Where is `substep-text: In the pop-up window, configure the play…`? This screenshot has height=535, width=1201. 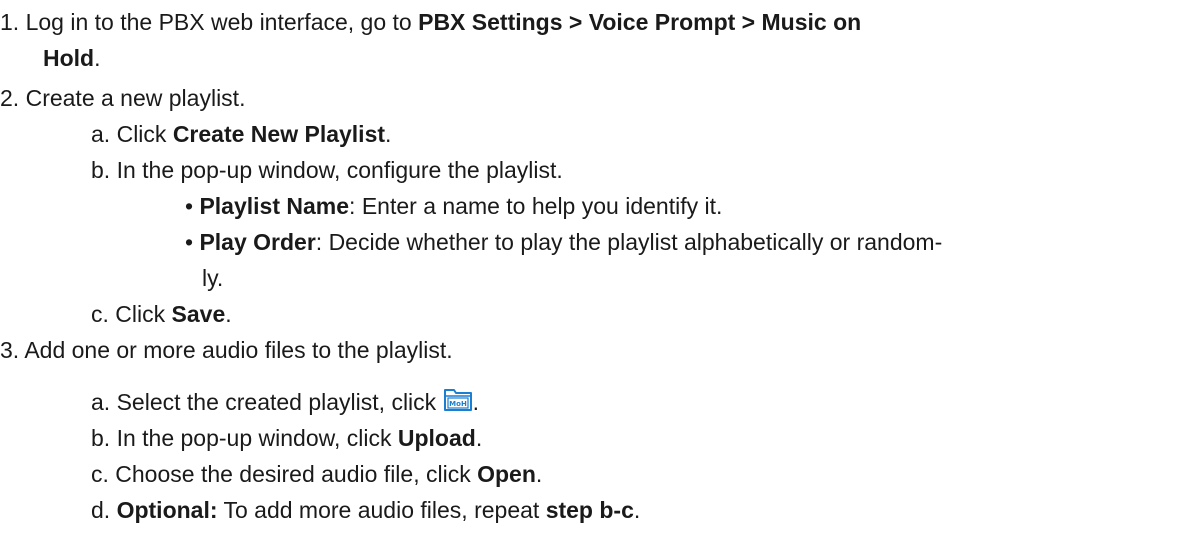 substep-text: In the pop-up window, configure the play… is located at coordinates (339, 170).